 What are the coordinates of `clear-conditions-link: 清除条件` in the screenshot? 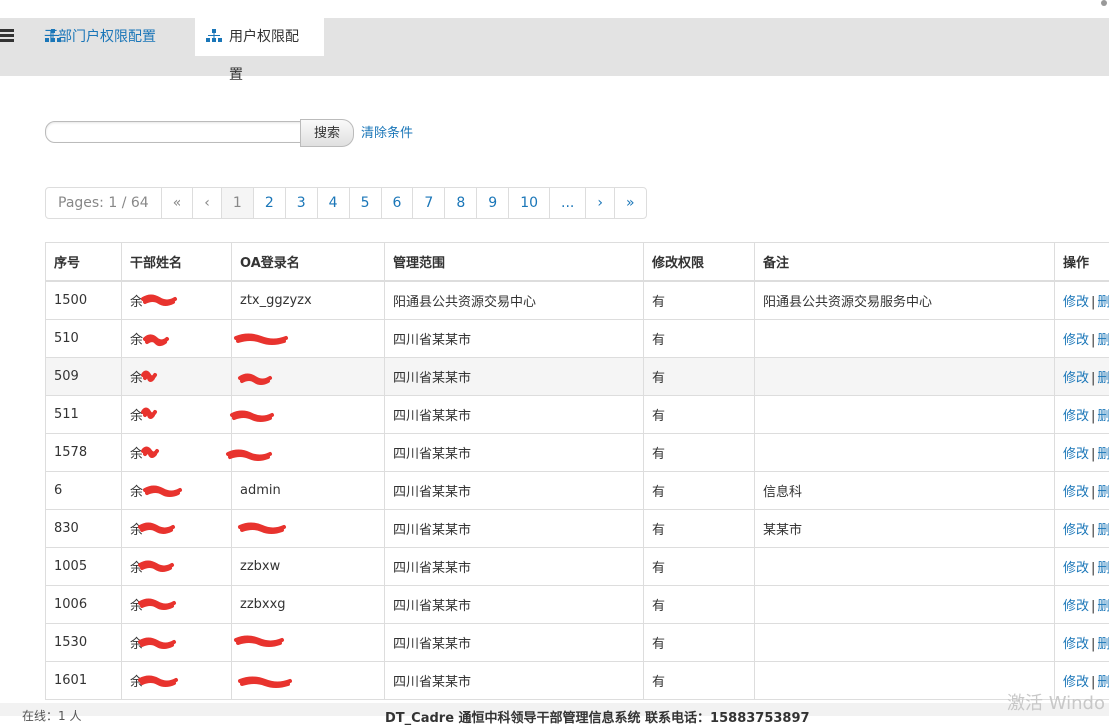 It's located at (387, 131).